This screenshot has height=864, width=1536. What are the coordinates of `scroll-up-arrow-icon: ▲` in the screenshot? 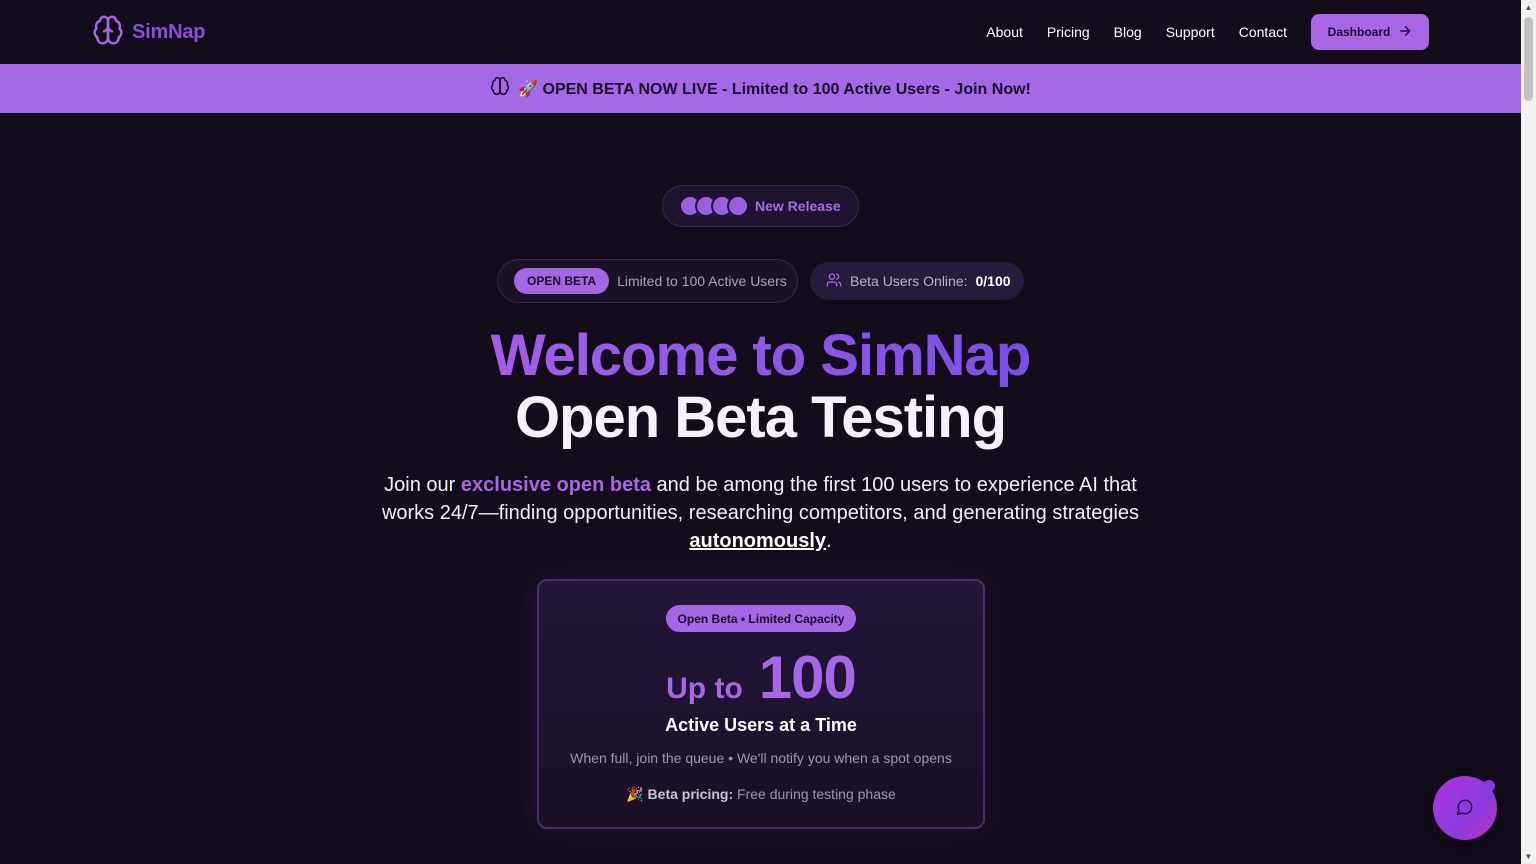 It's located at (1528, 7).